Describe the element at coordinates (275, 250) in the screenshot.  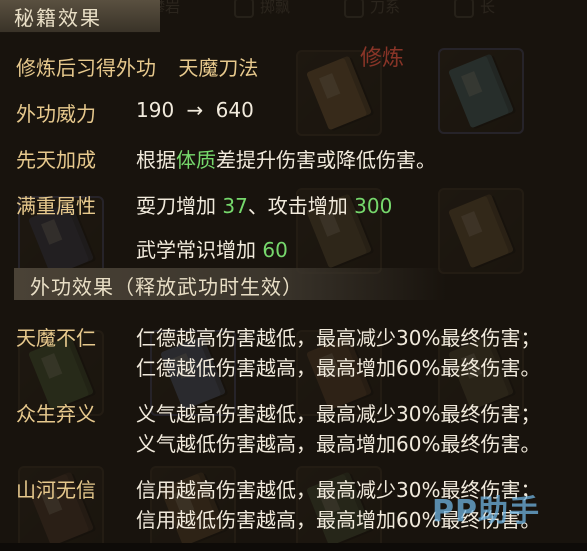
I see `full-weight-c-value: 60` at that location.